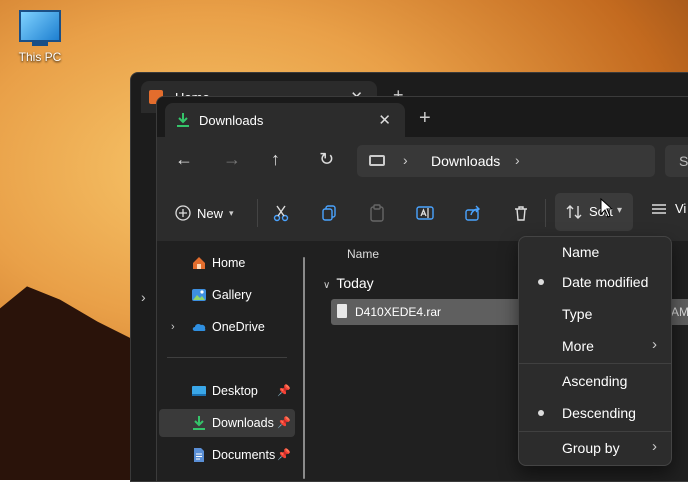 This screenshot has width=688, height=482. I want to click on file-date-modified: AM, so click(679, 312).